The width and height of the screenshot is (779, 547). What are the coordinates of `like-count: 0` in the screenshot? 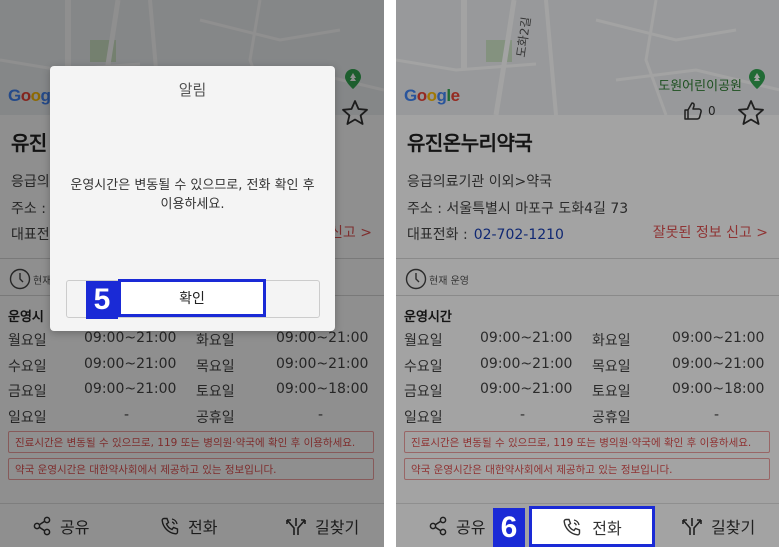 It's located at (712, 111).